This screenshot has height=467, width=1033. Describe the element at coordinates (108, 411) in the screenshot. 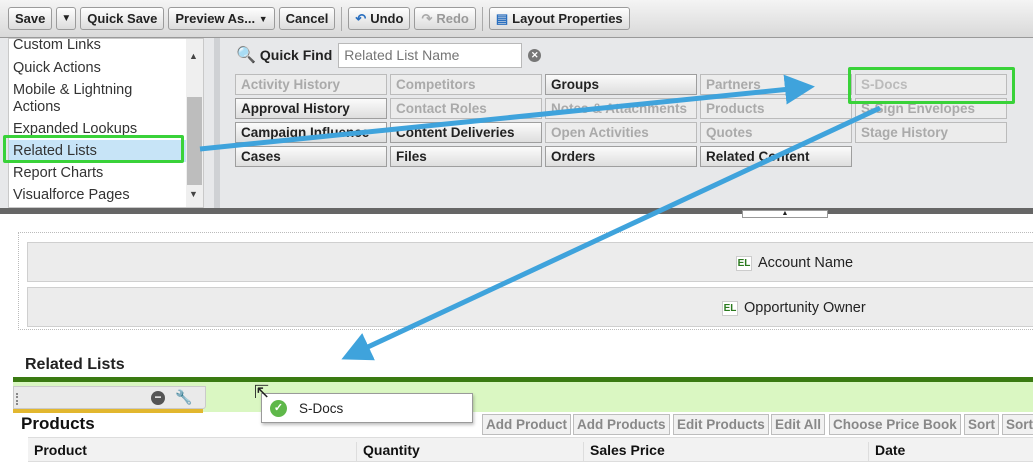

I see `related-list-accent` at that location.